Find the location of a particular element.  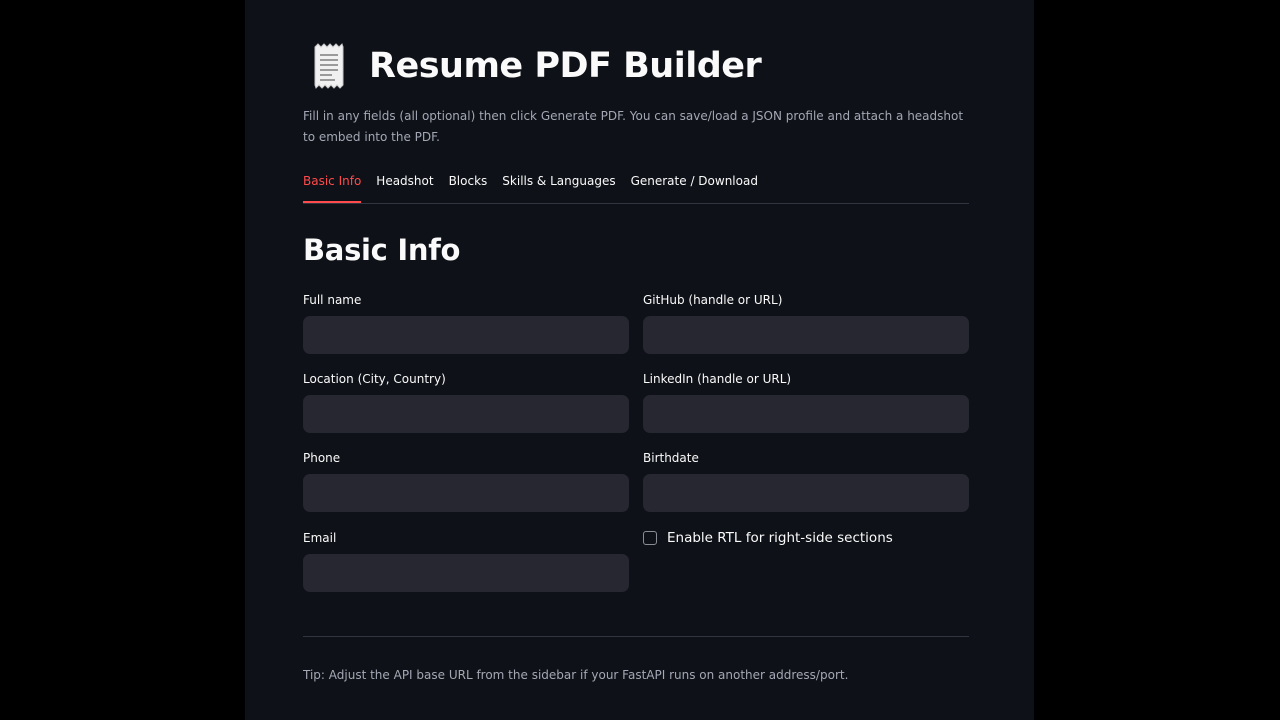

birthdate-label: Birthdate is located at coordinates (671, 458).